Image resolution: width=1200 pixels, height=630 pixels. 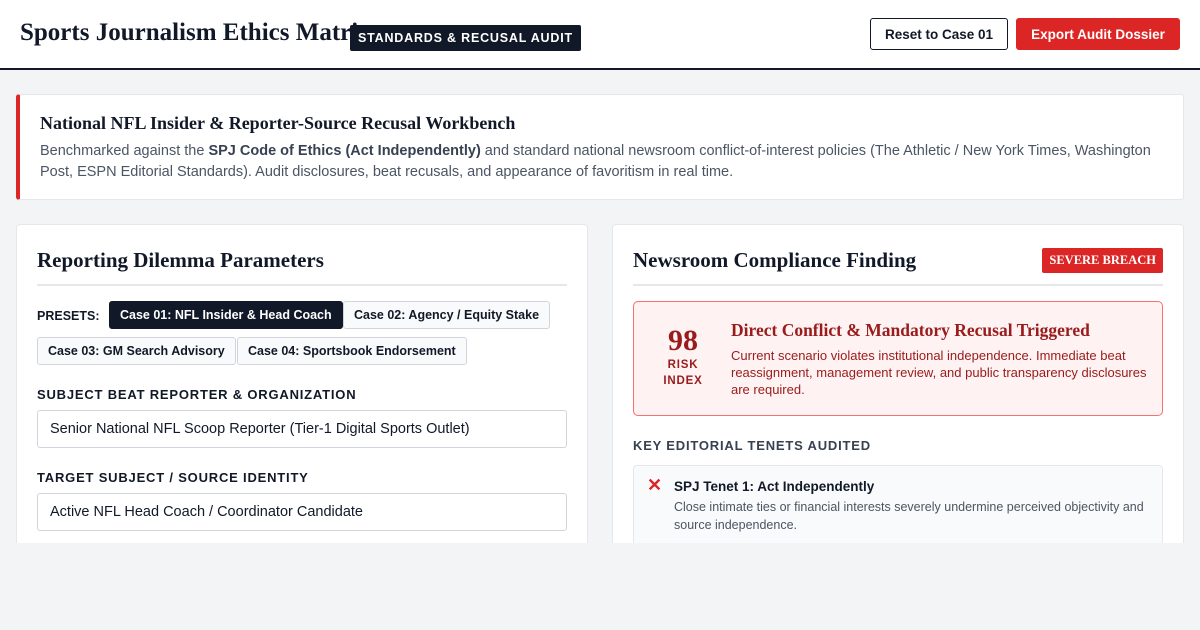 What do you see at coordinates (447, 315) in the screenshot?
I see `preset-case-02: Case 02: Agency / Equity Stake` at bounding box center [447, 315].